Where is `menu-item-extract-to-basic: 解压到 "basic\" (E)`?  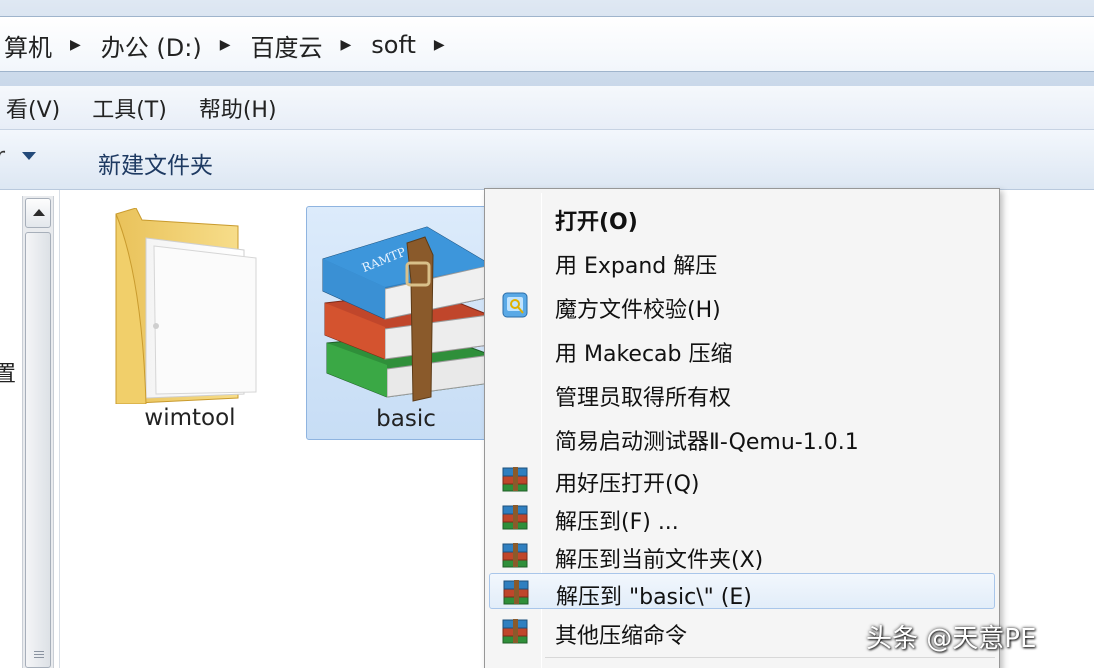 menu-item-extract-to-basic: 解压到 "basic\" (E) is located at coordinates (742, 591).